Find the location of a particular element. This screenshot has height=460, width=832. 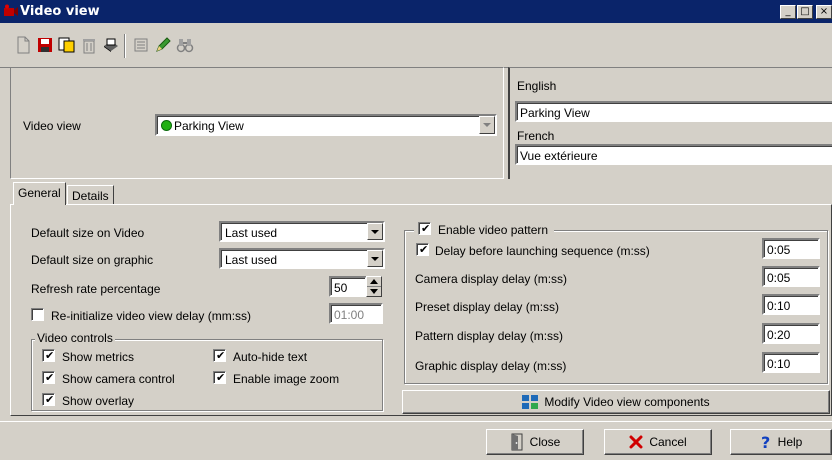

toolbar is located at coordinates (130, 46).